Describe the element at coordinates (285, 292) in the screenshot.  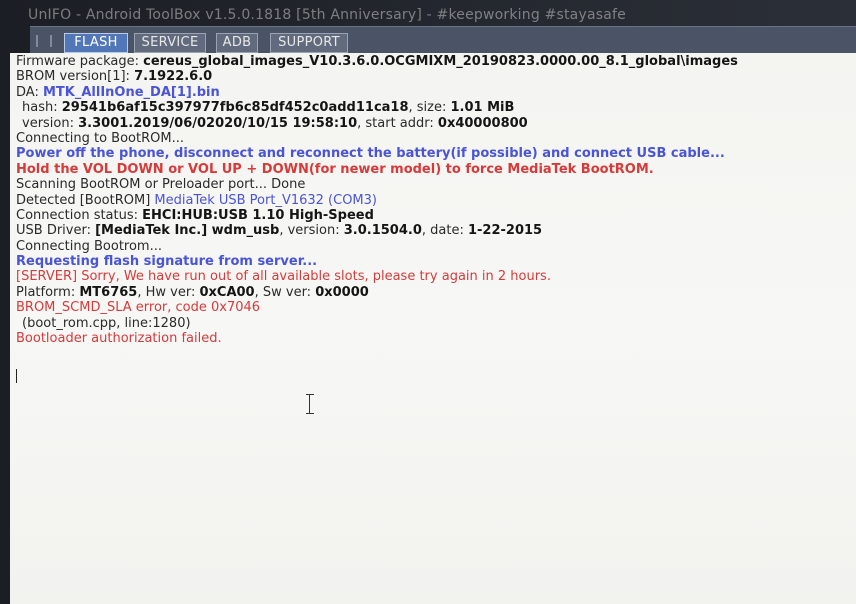
I see `log-label: , Sw ver:` at that location.